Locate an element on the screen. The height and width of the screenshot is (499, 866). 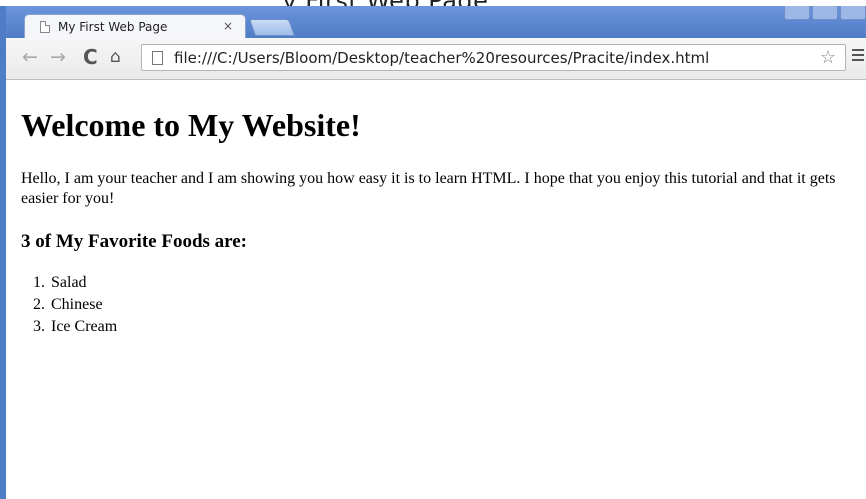
list-number: 1. is located at coordinates (39, 282).